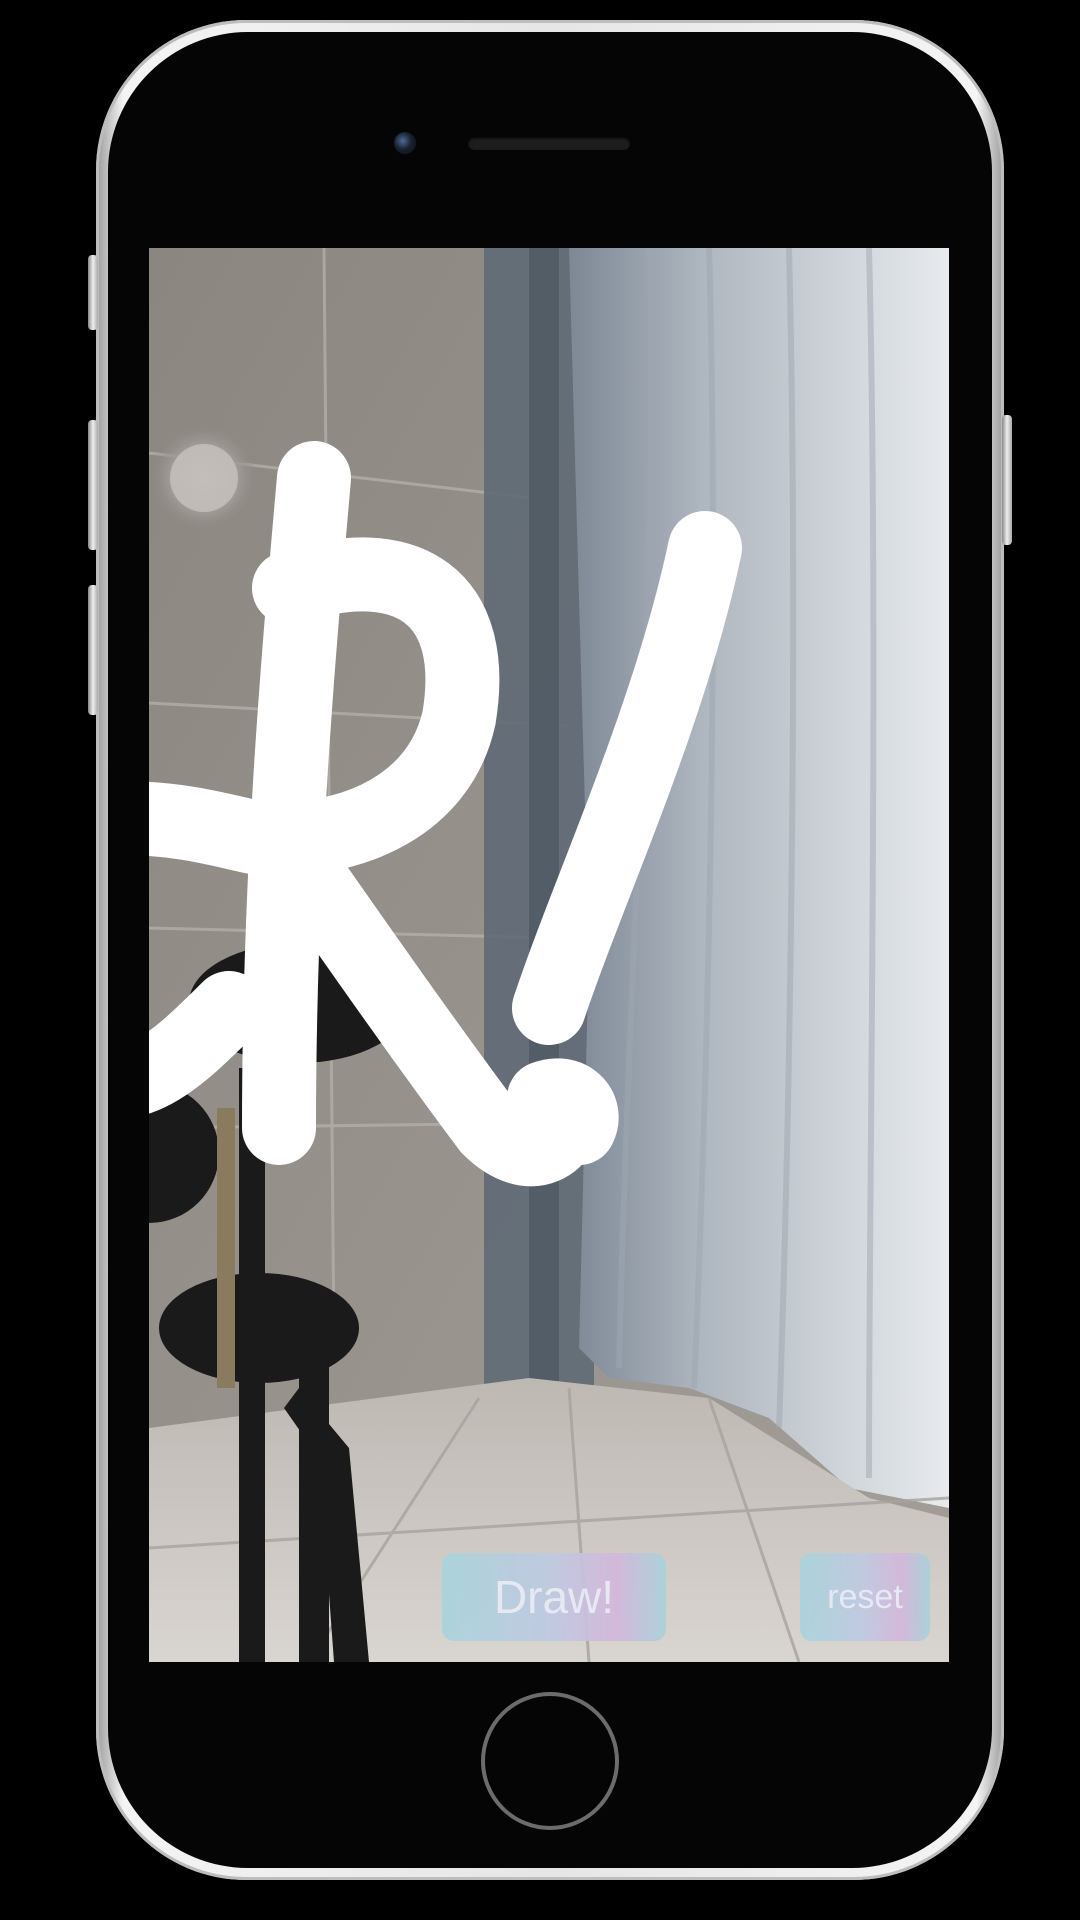 This screenshot has height=1920, width=1080. I want to click on power-button, so click(1007, 480).